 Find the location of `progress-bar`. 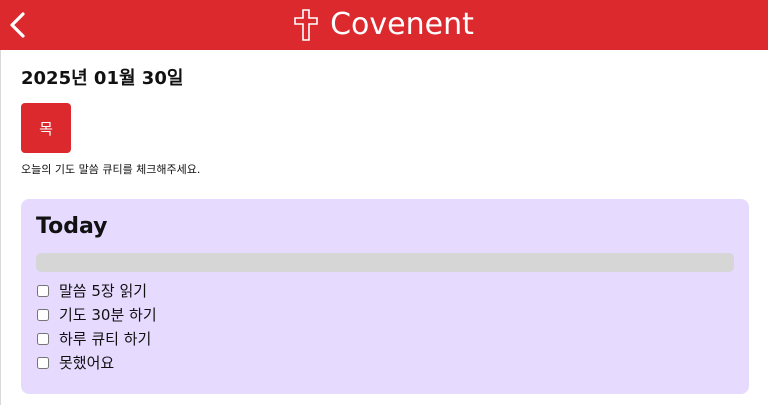

progress-bar is located at coordinates (385, 262).